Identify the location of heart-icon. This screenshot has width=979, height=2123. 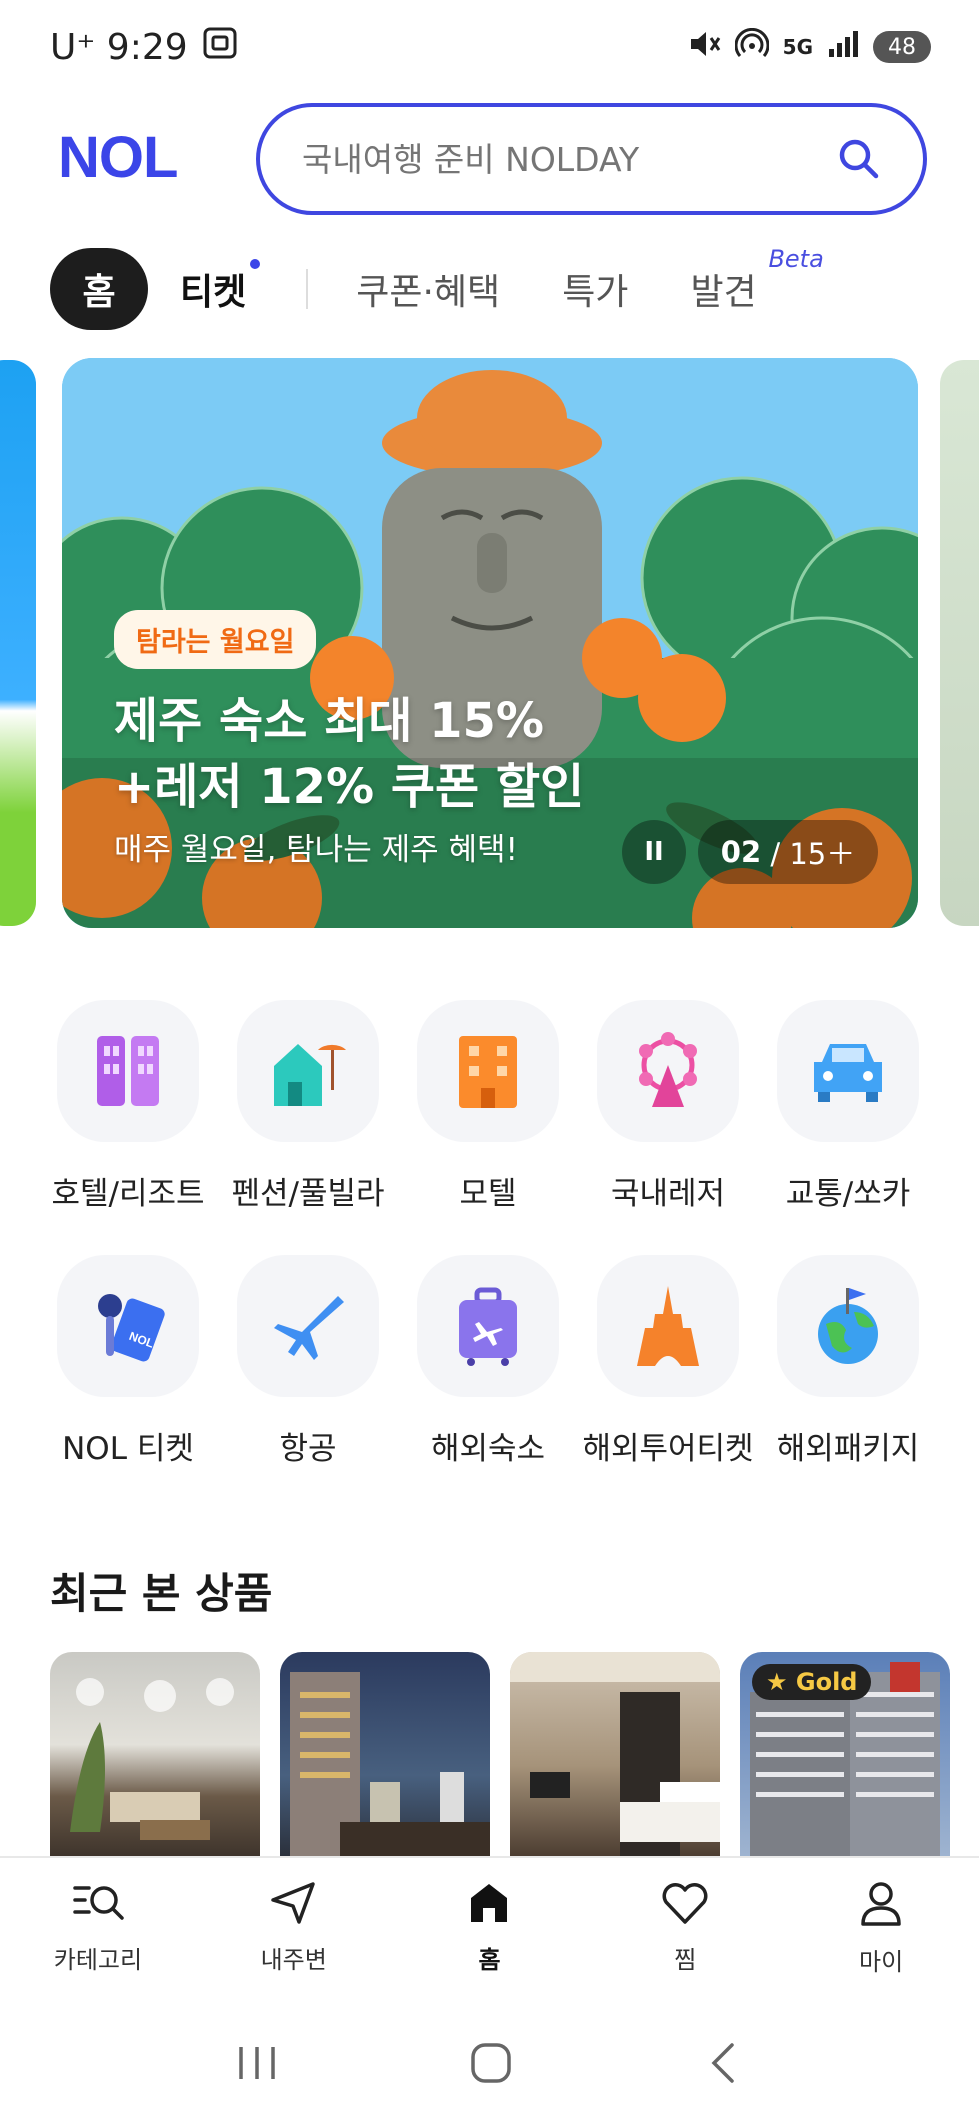
(685, 1905).